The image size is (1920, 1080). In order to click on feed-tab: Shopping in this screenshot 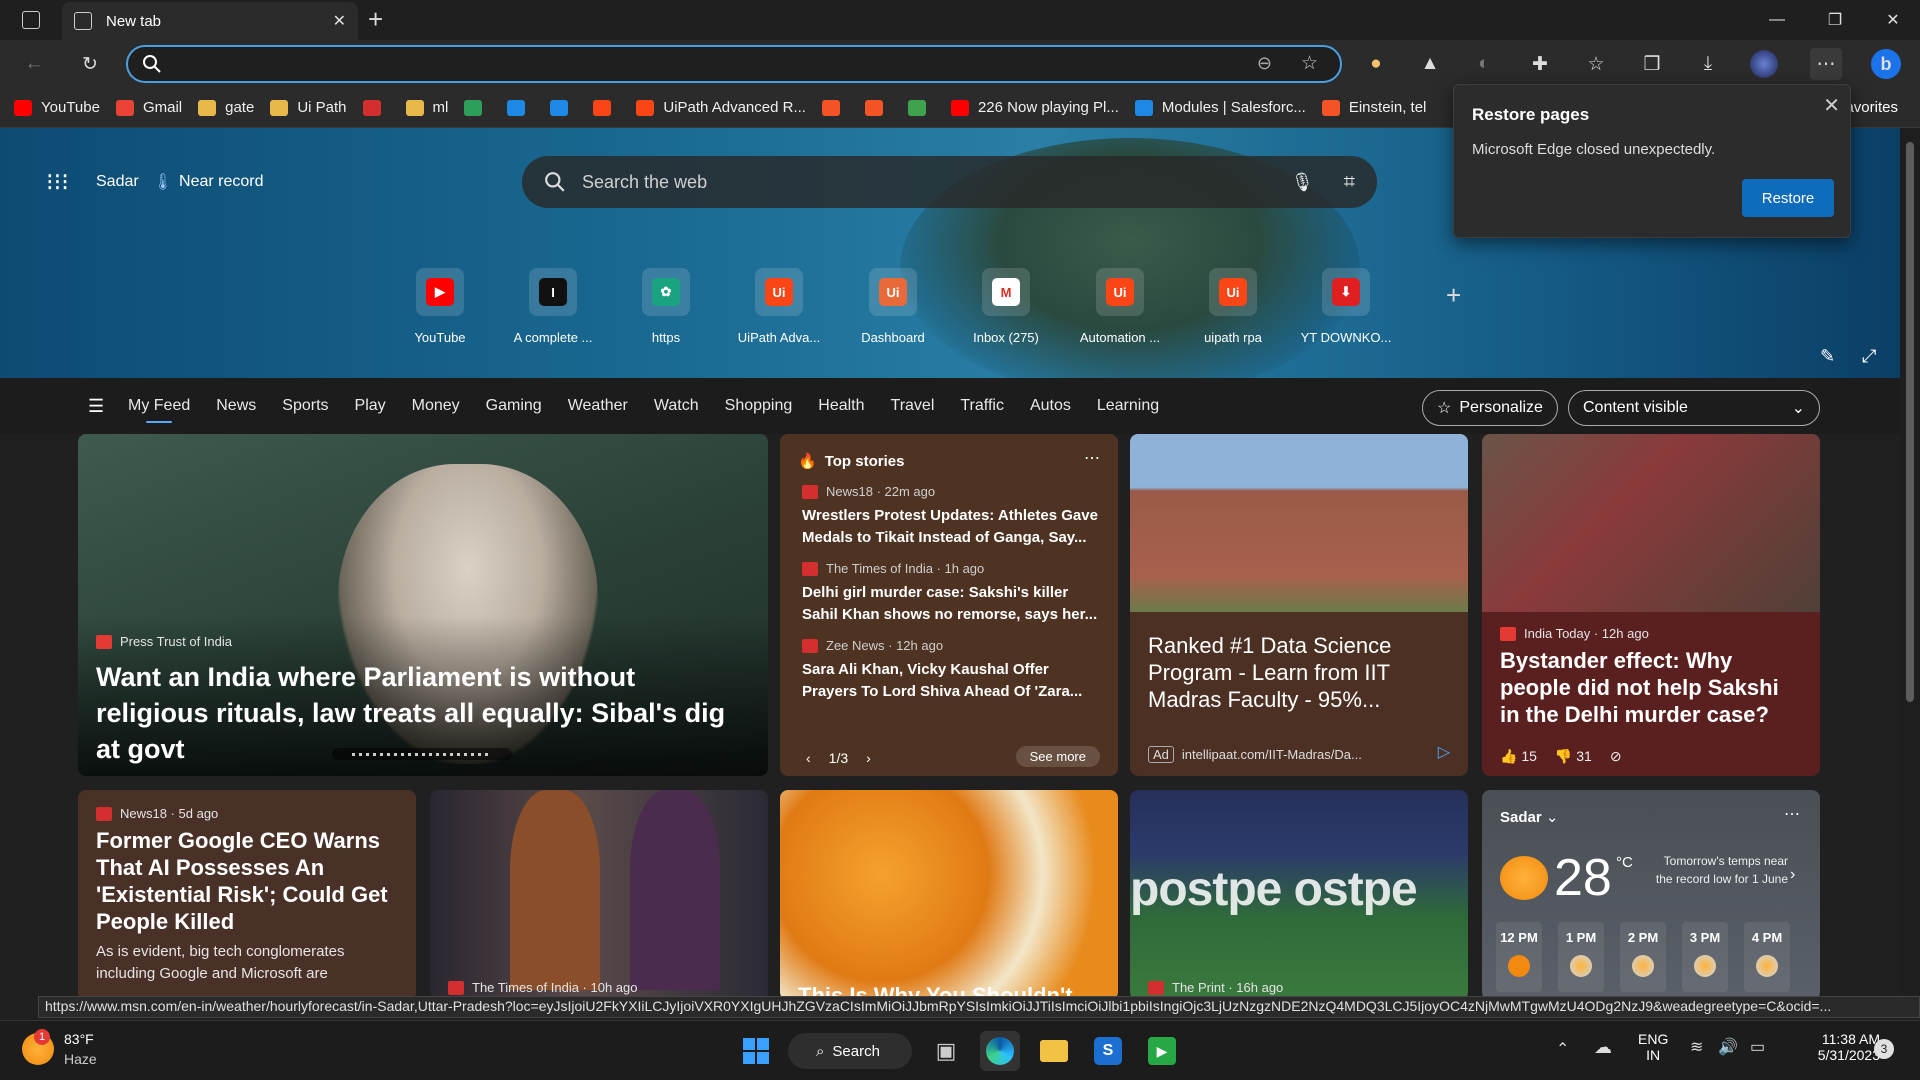, I will do `click(759, 406)`.